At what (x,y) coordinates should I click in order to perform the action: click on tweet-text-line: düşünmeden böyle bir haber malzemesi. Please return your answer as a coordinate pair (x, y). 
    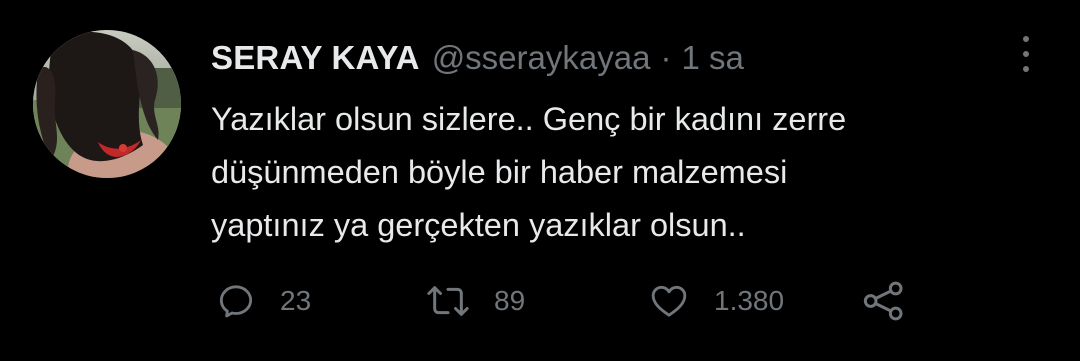
    Looking at the image, I should click on (499, 172).